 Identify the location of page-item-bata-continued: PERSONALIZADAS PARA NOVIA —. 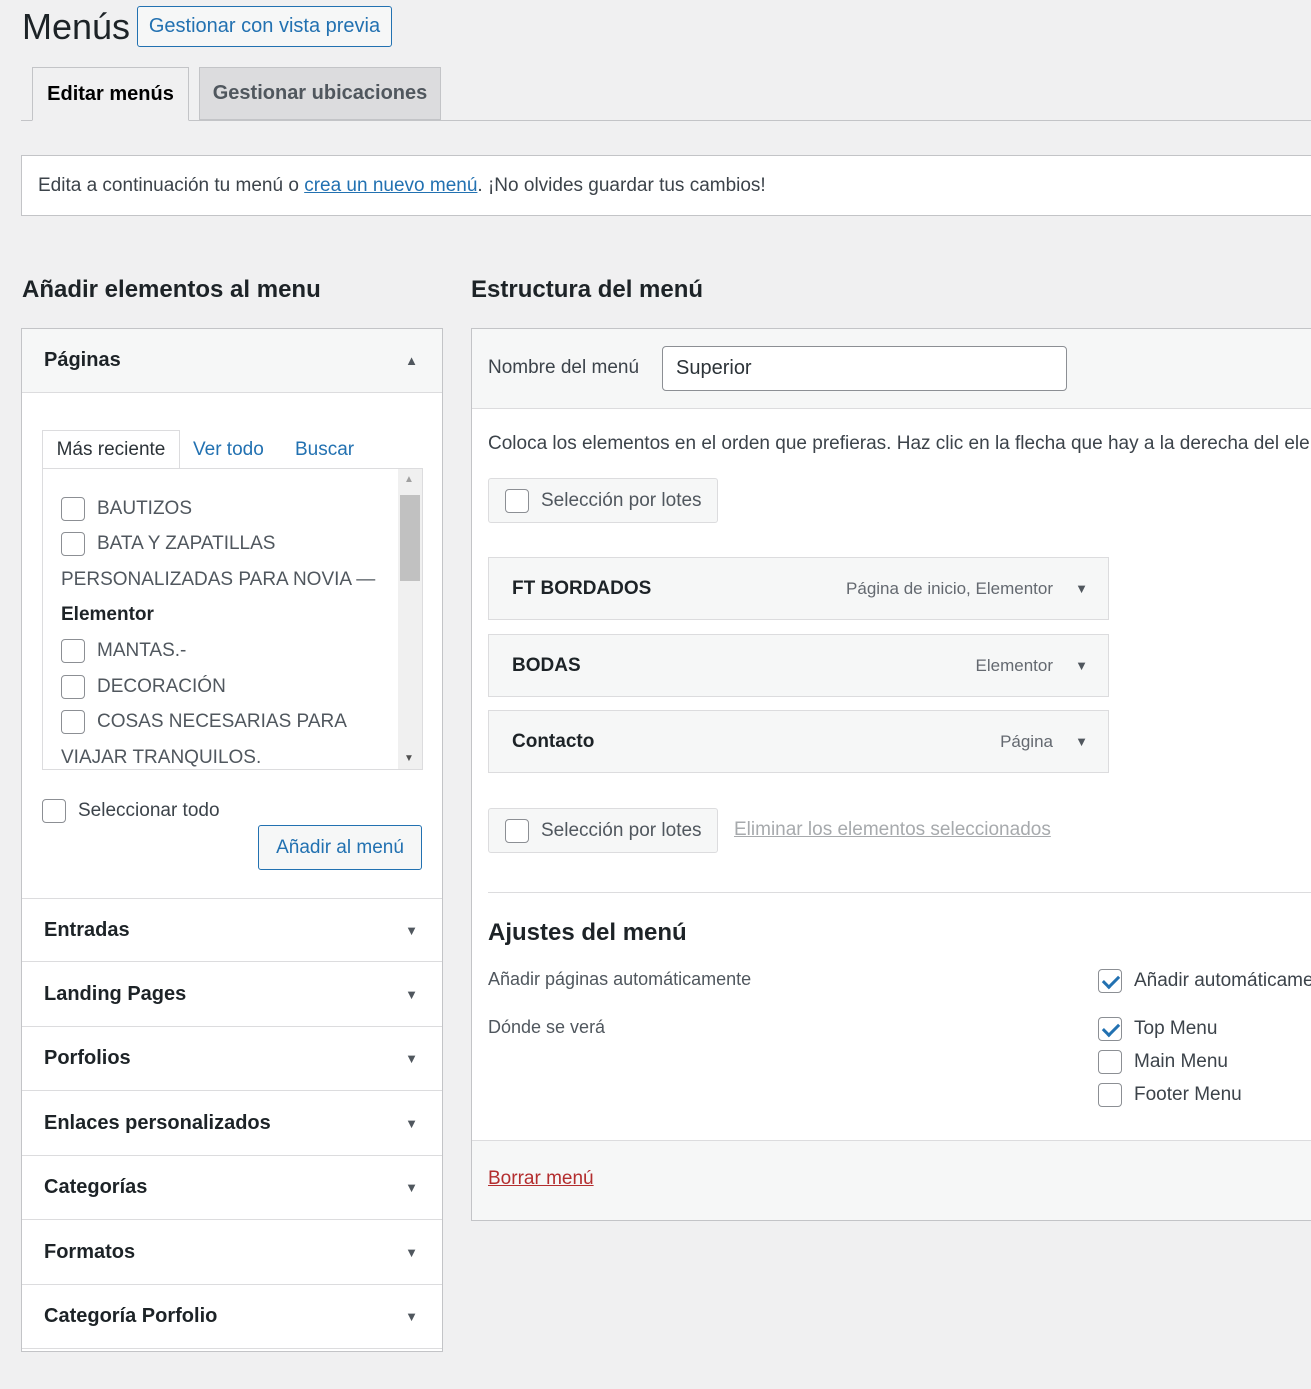
(218, 579).